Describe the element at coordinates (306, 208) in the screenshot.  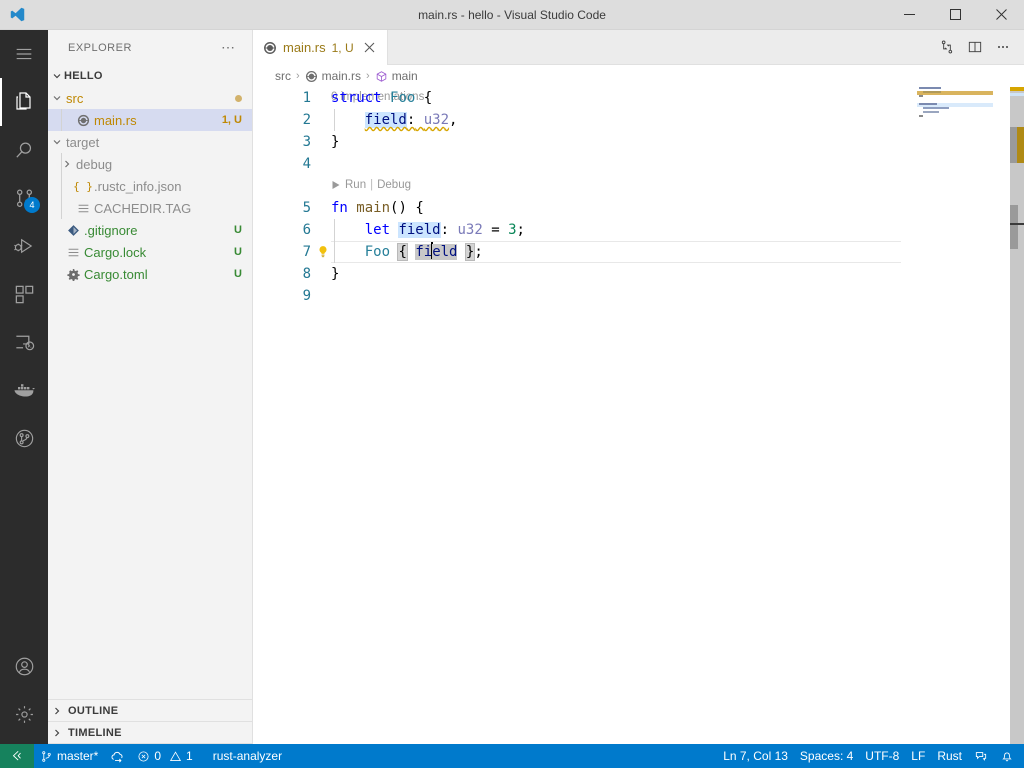
I see `line-number: 5` at that location.